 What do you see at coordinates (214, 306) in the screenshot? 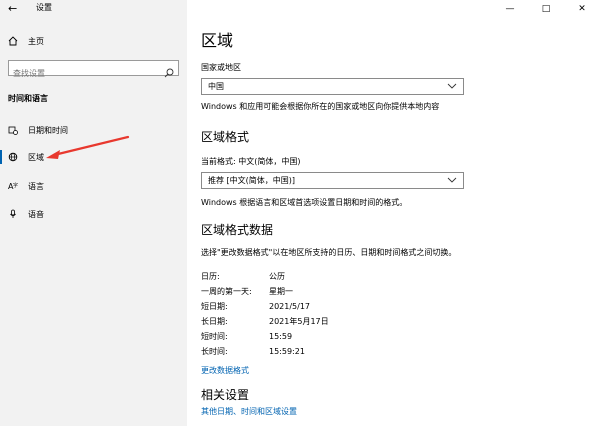
I see `row-key: 短日期:` at bounding box center [214, 306].